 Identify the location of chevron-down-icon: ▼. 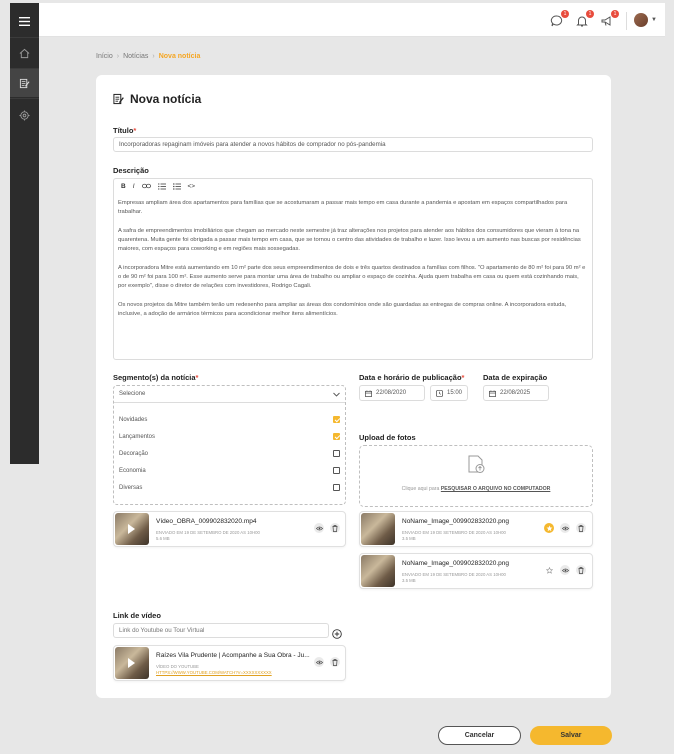
(654, 20).